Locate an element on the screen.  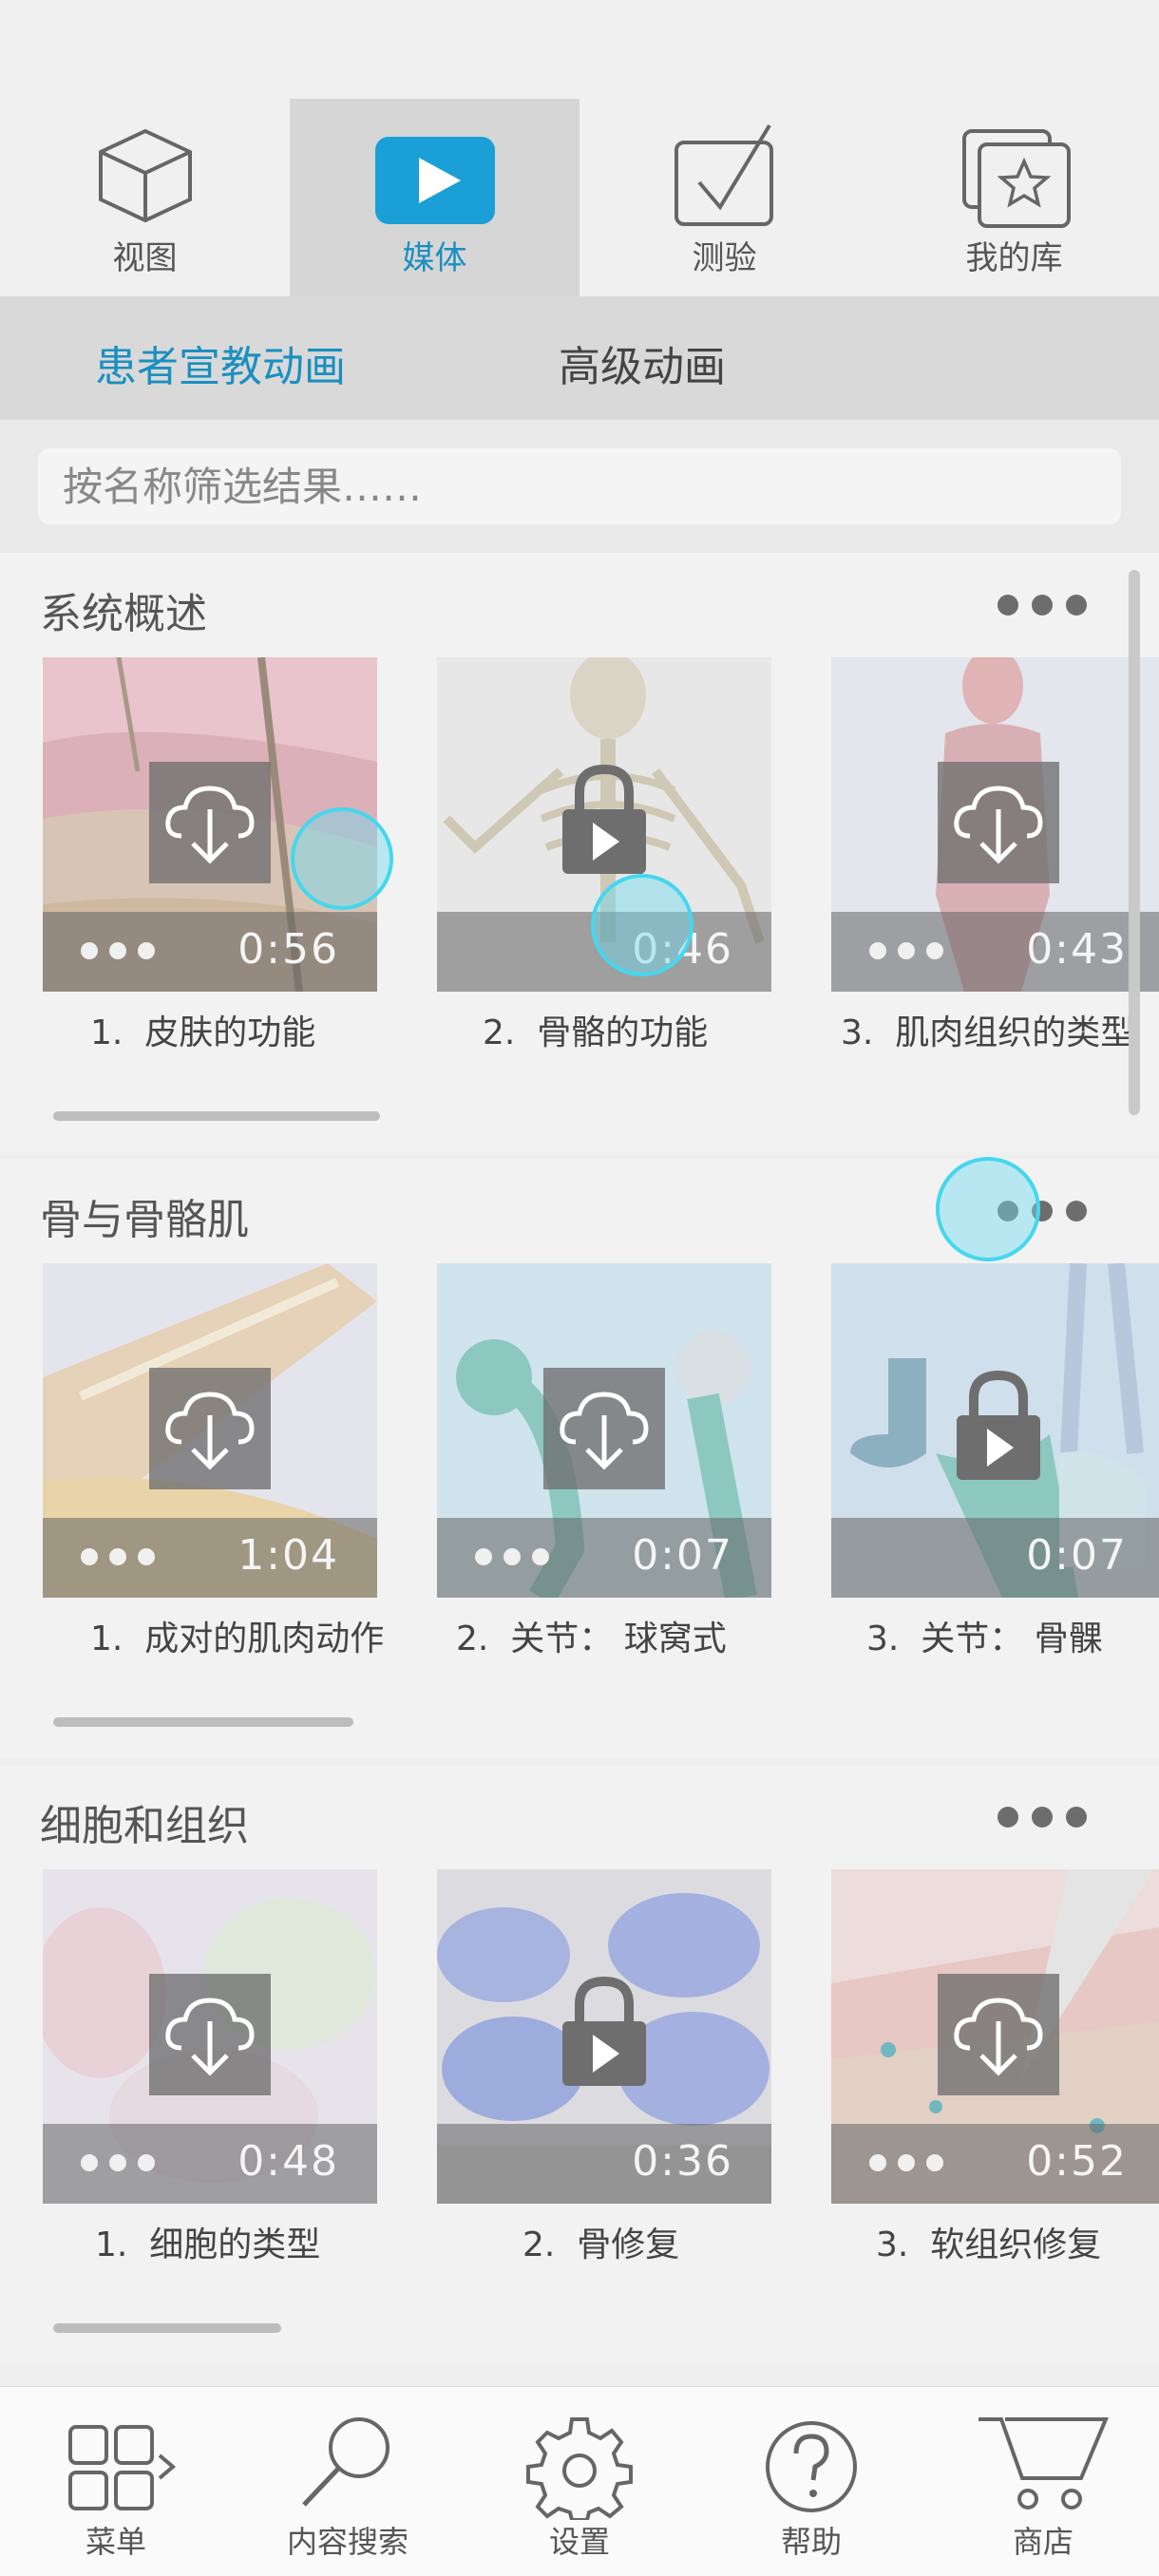
video-card: 1:04 is located at coordinates (210, 1430).